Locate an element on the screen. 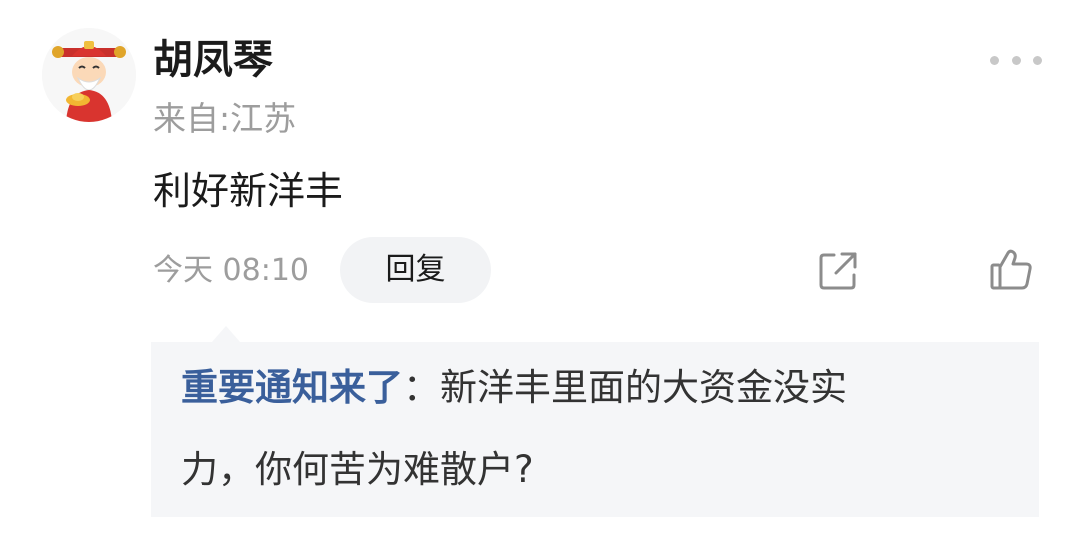  reply-text-line2: 力，你何苦为难散户? is located at coordinates (357, 469).